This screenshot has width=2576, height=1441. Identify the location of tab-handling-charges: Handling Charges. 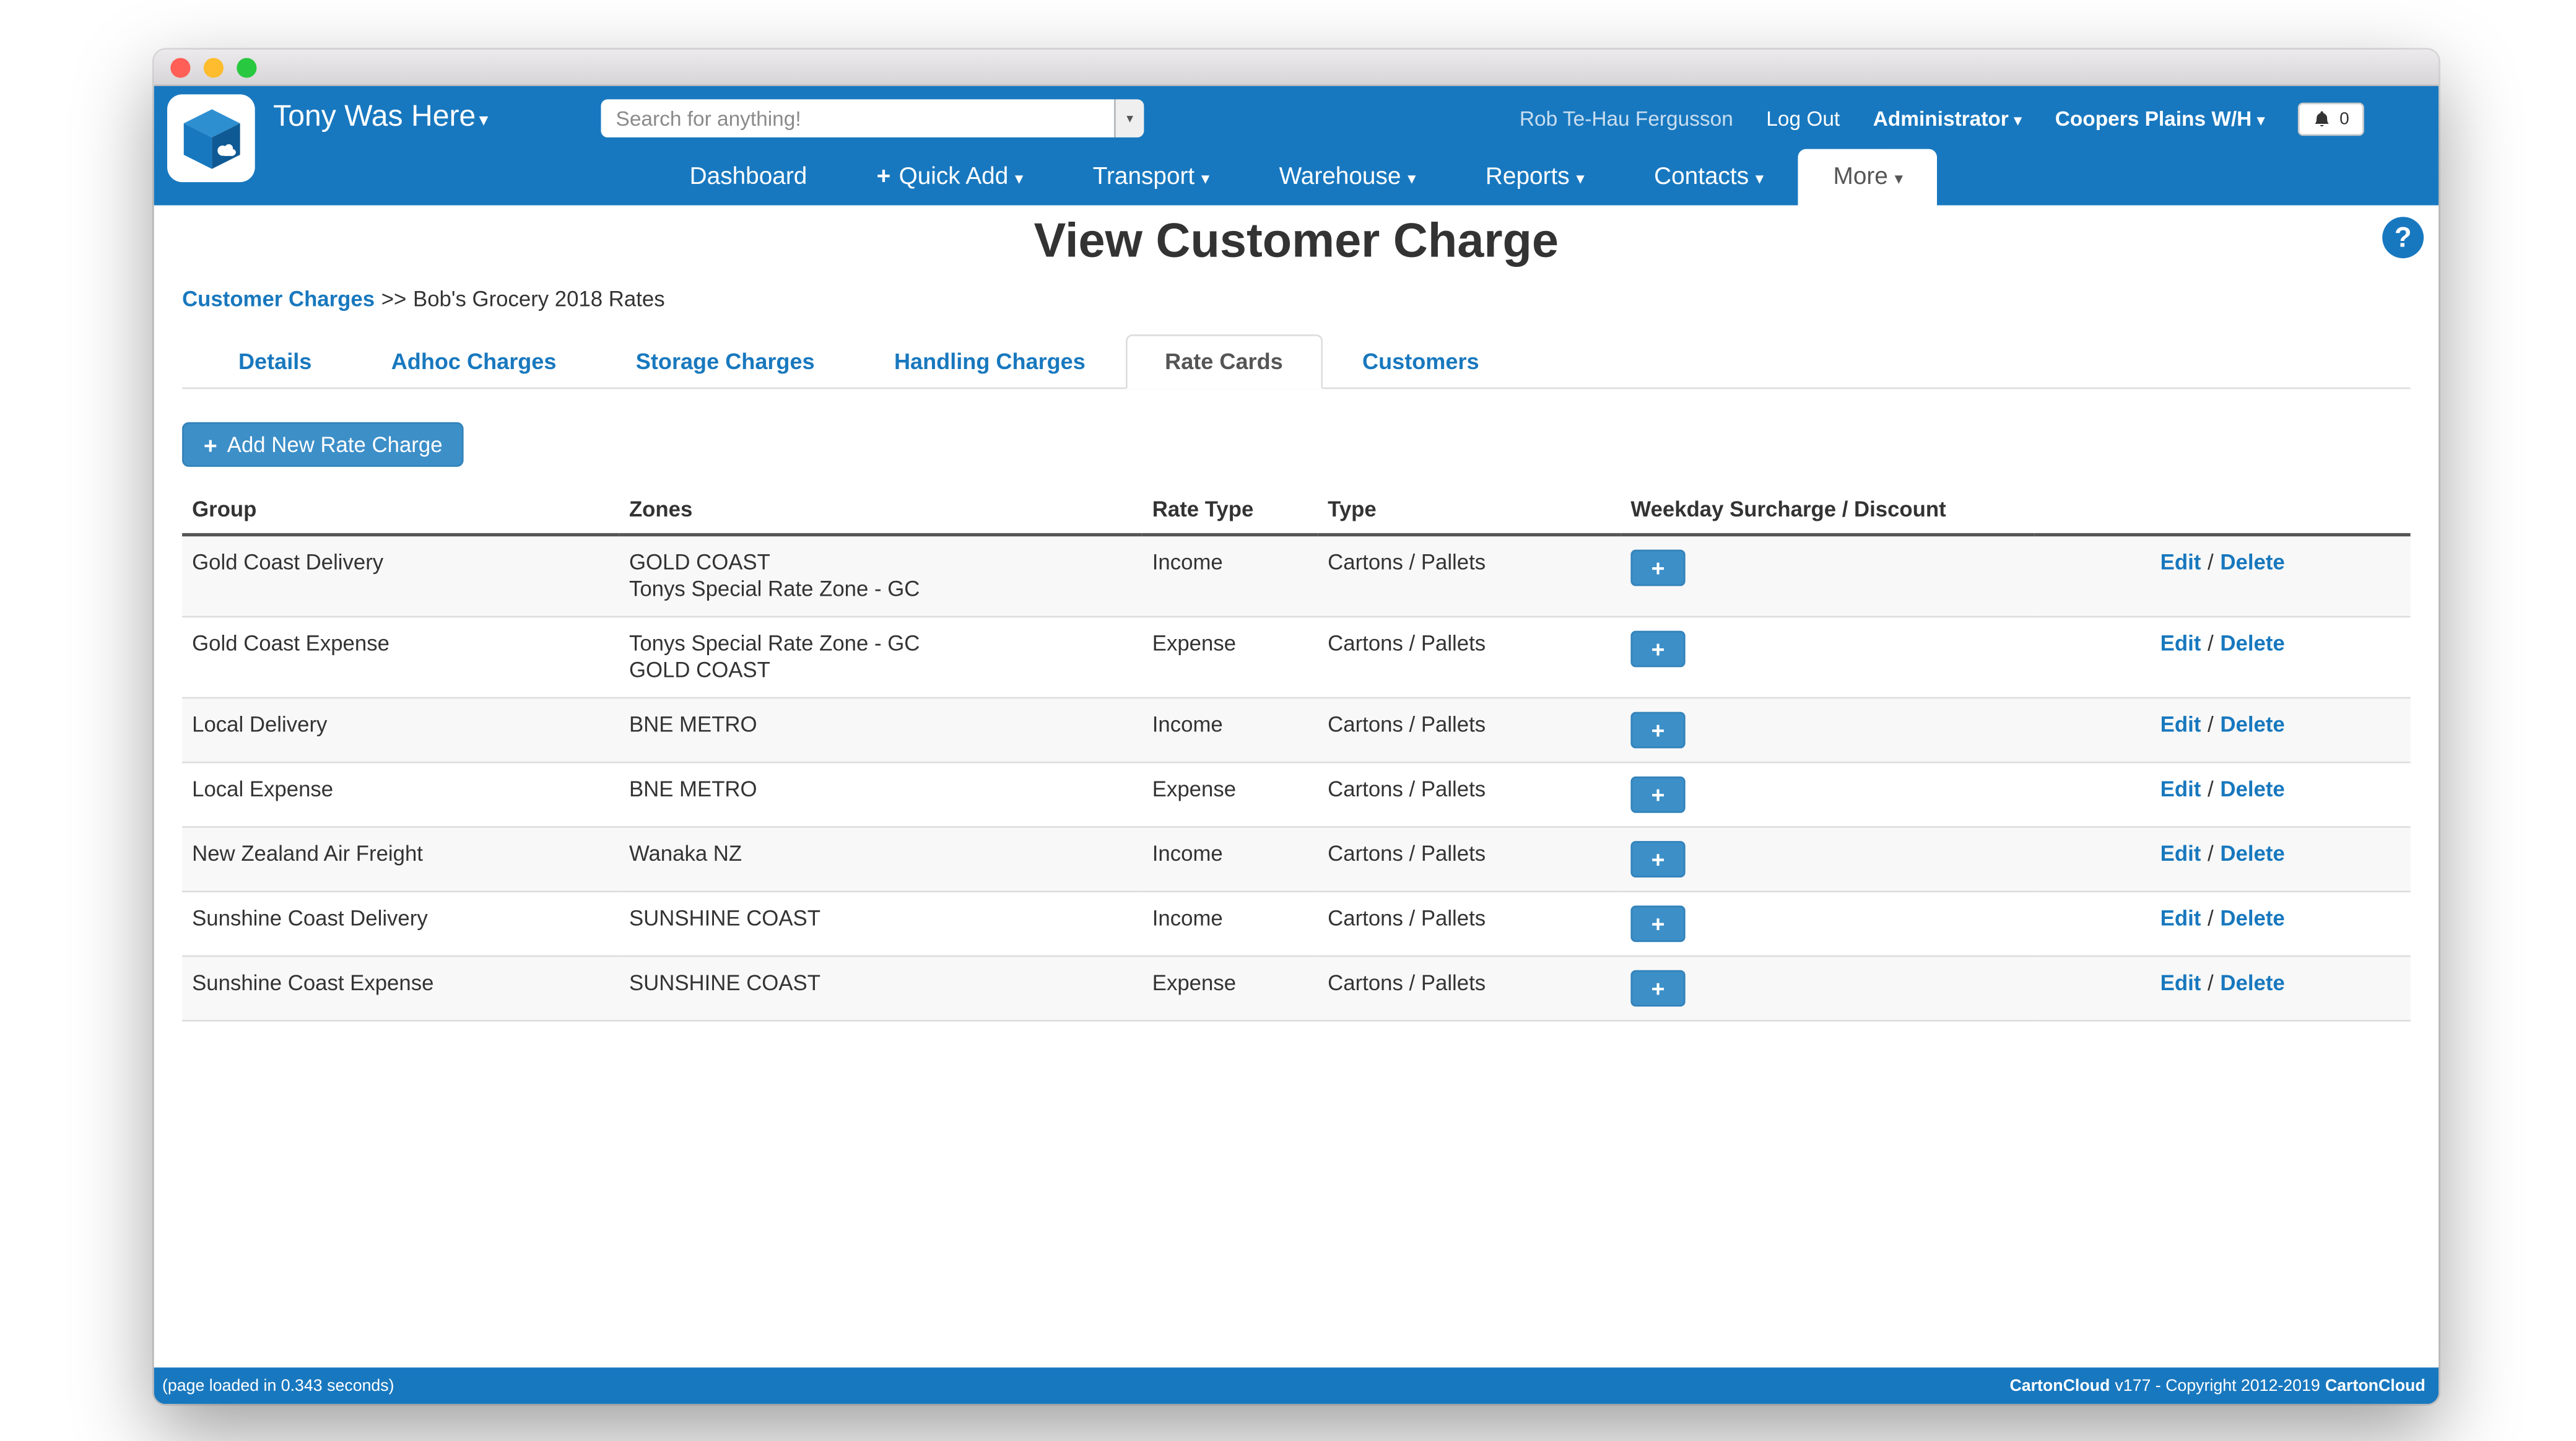
(990, 361).